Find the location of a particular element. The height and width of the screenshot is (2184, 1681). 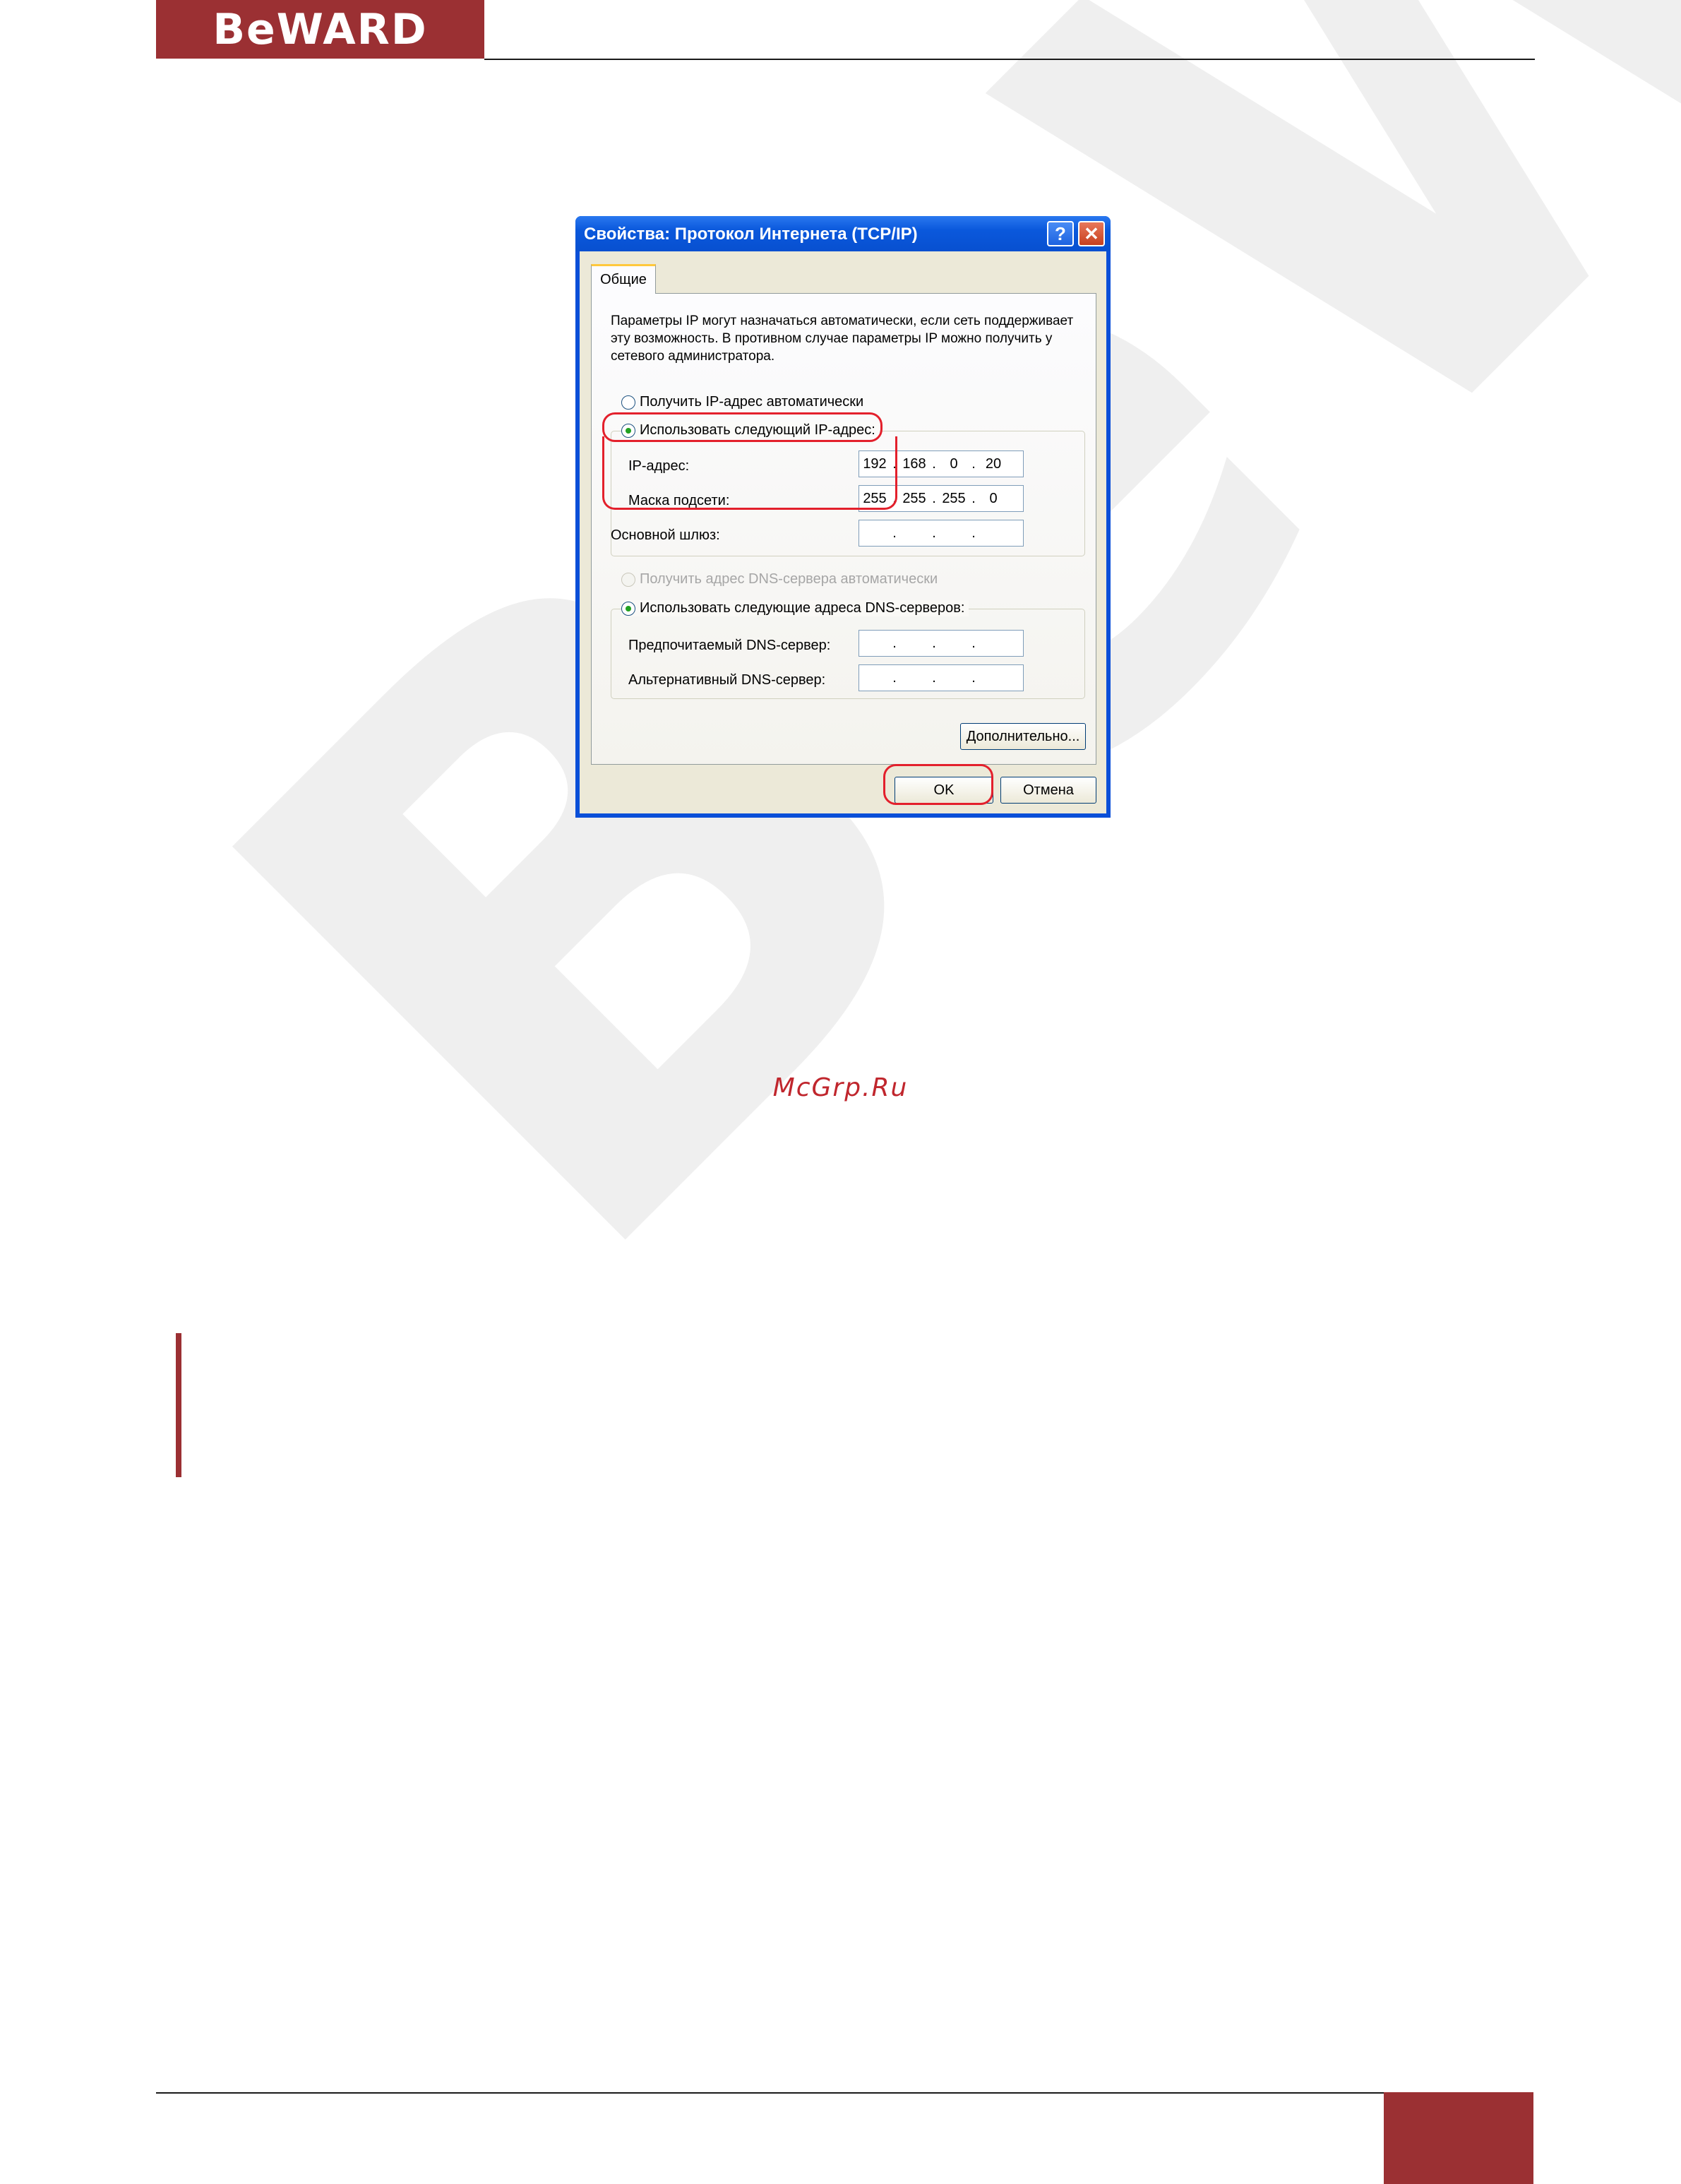

brand-logo: BeWARD is located at coordinates (320, 29).